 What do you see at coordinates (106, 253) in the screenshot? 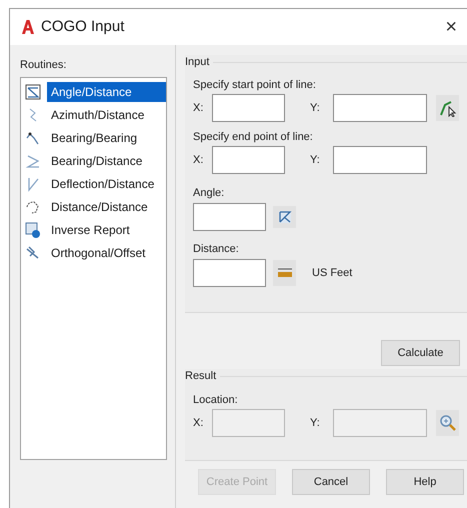
I see `routine-item: Orthogonal/Offset` at bounding box center [106, 253].